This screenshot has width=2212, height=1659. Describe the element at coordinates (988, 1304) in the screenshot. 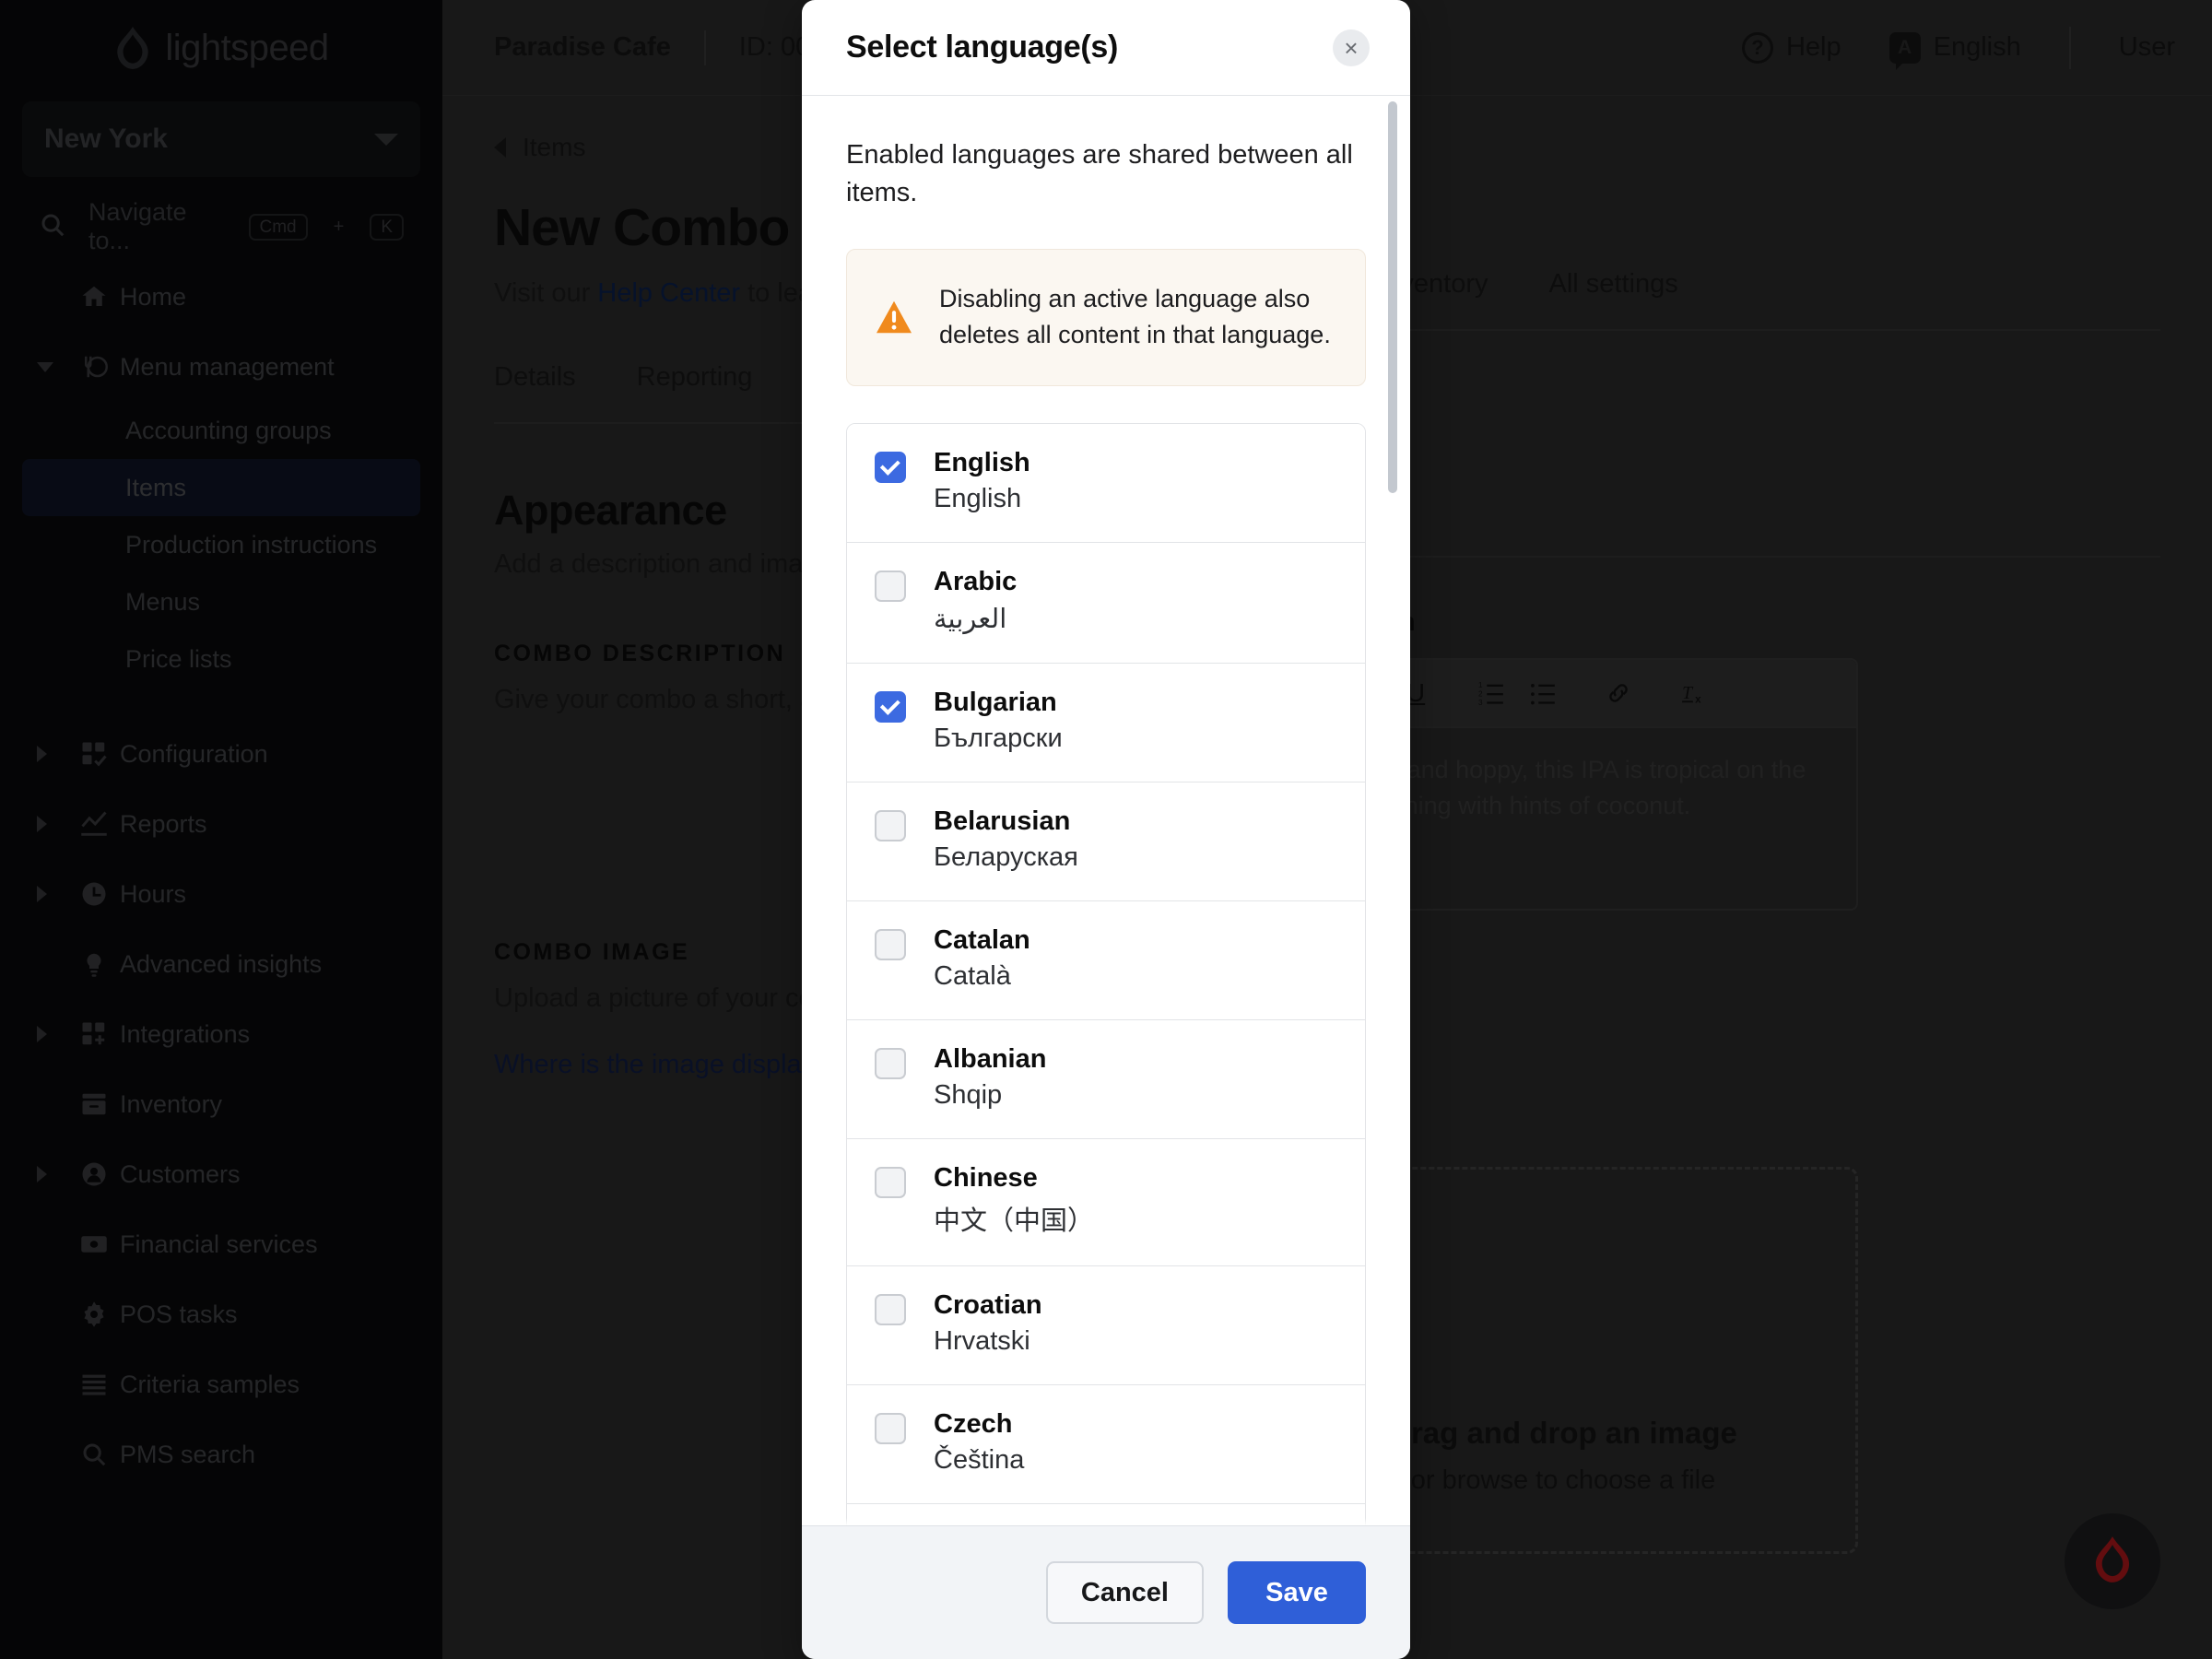

I see `language-name-en: Croatian` at that location.